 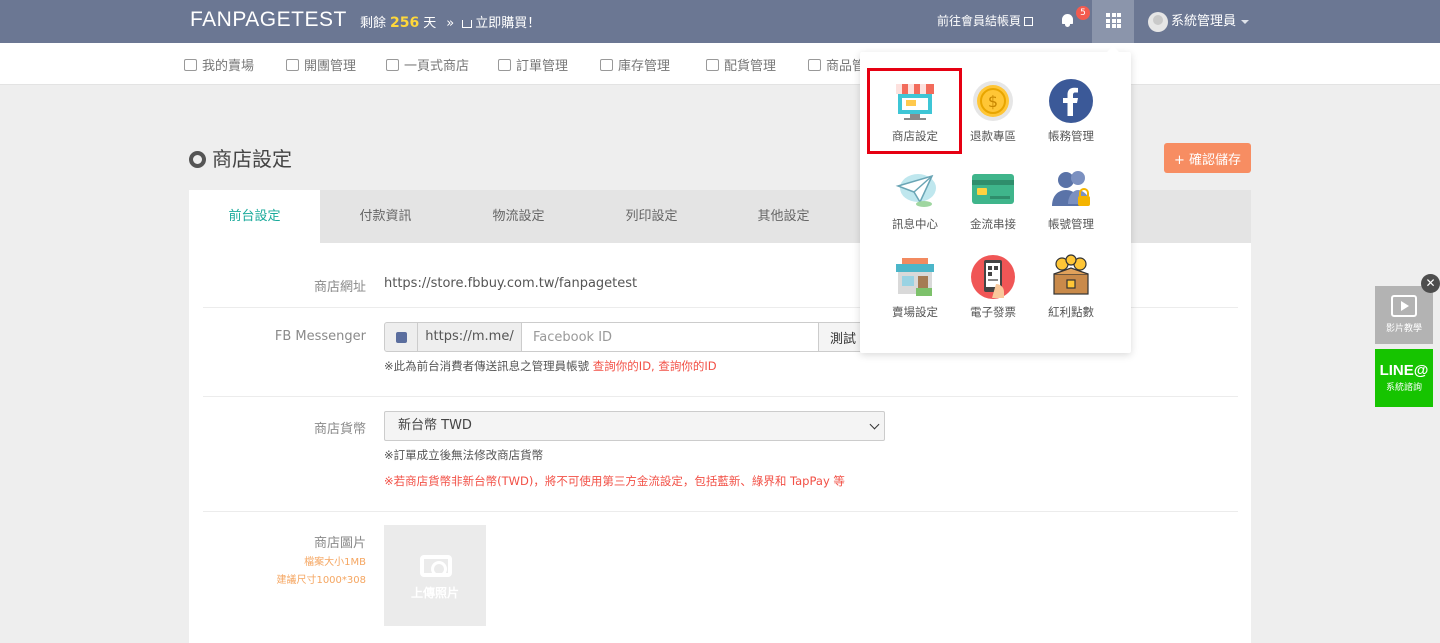 What do you see at coordinates (814, 65) in the screenshot?
I see `archive-icon` at bounding box center [814, 65].